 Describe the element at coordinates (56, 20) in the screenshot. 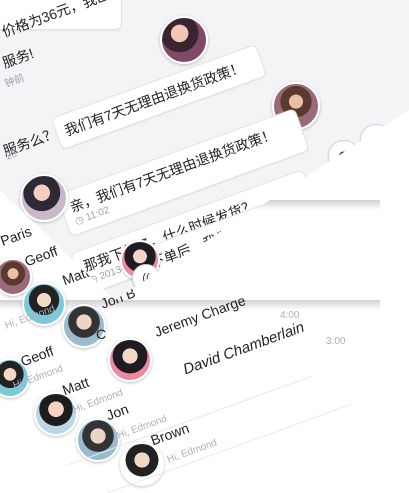

I see `message-text: 价格为36元，我出` at that location.